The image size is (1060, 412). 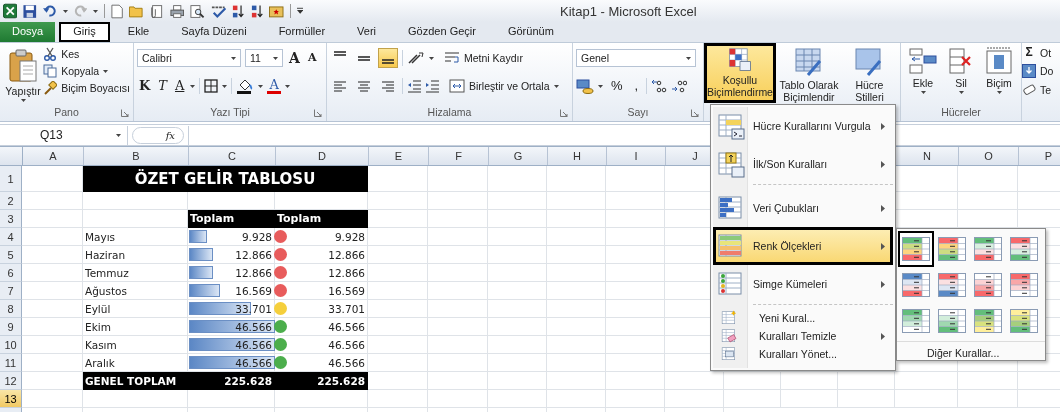 I want to click on editing-button: Σ Ot, so click(x=1041, y=52).